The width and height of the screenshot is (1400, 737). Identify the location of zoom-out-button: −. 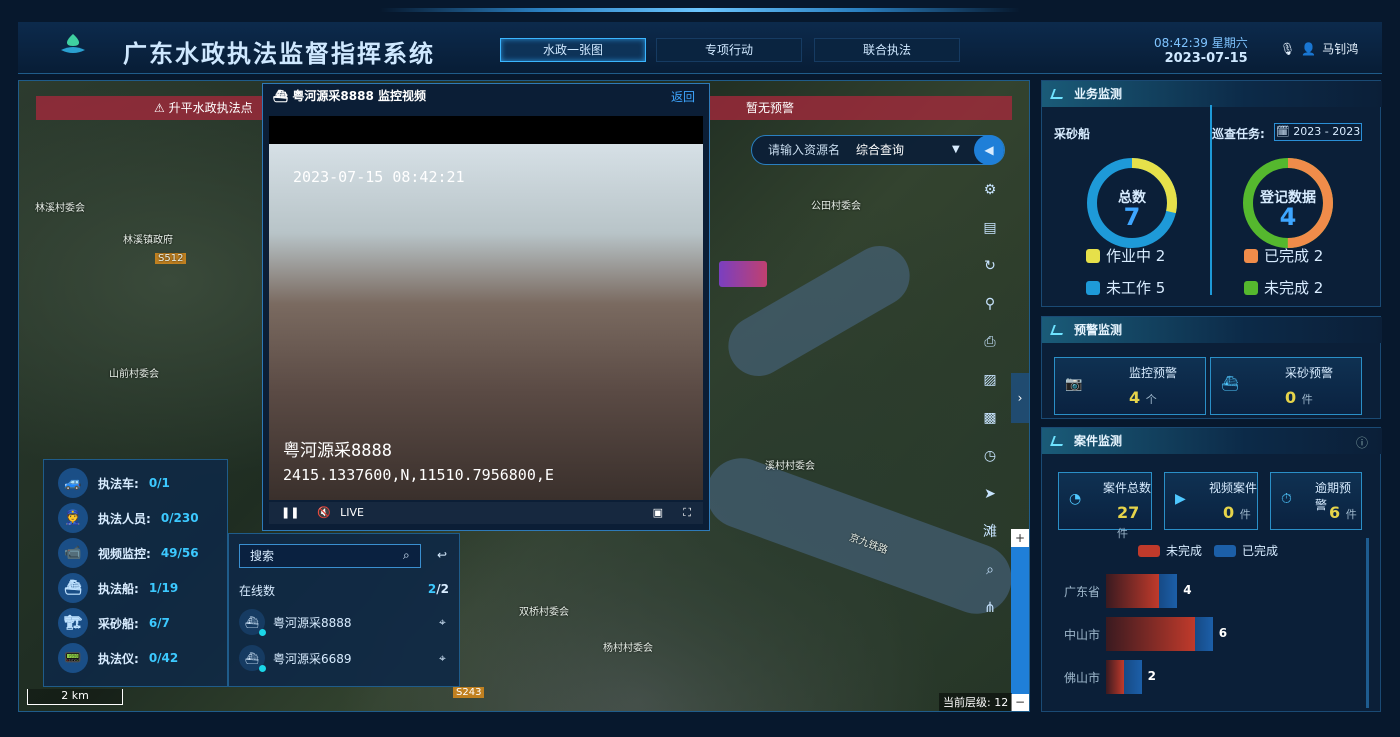
(1020, 702).